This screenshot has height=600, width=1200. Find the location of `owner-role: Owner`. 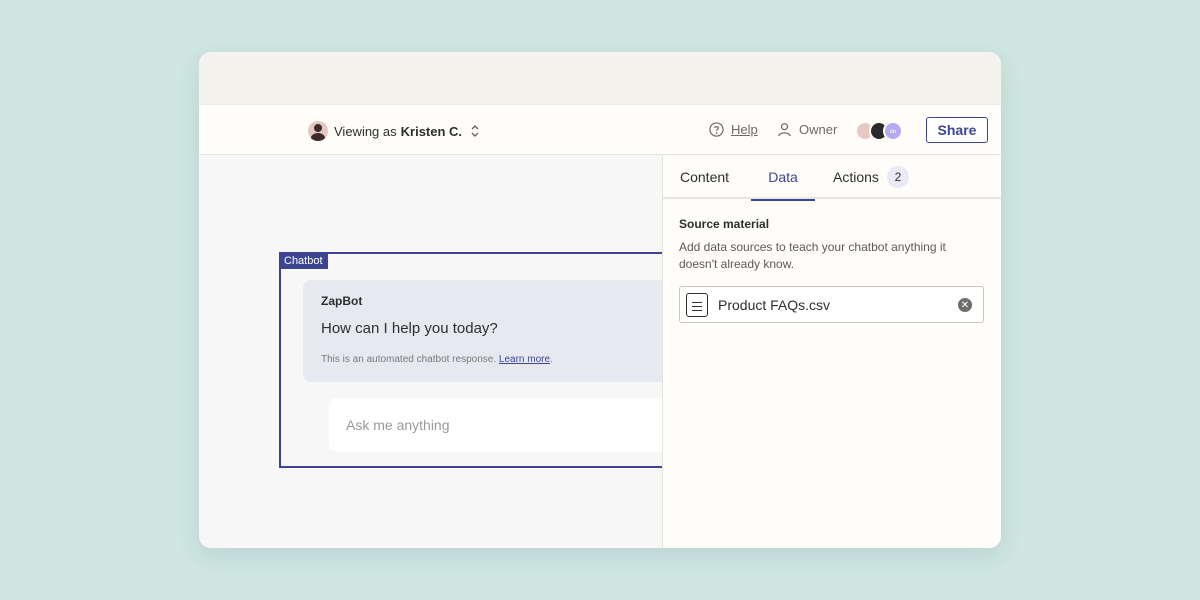

owner-role: Owner is located at coordinates (807, 129).